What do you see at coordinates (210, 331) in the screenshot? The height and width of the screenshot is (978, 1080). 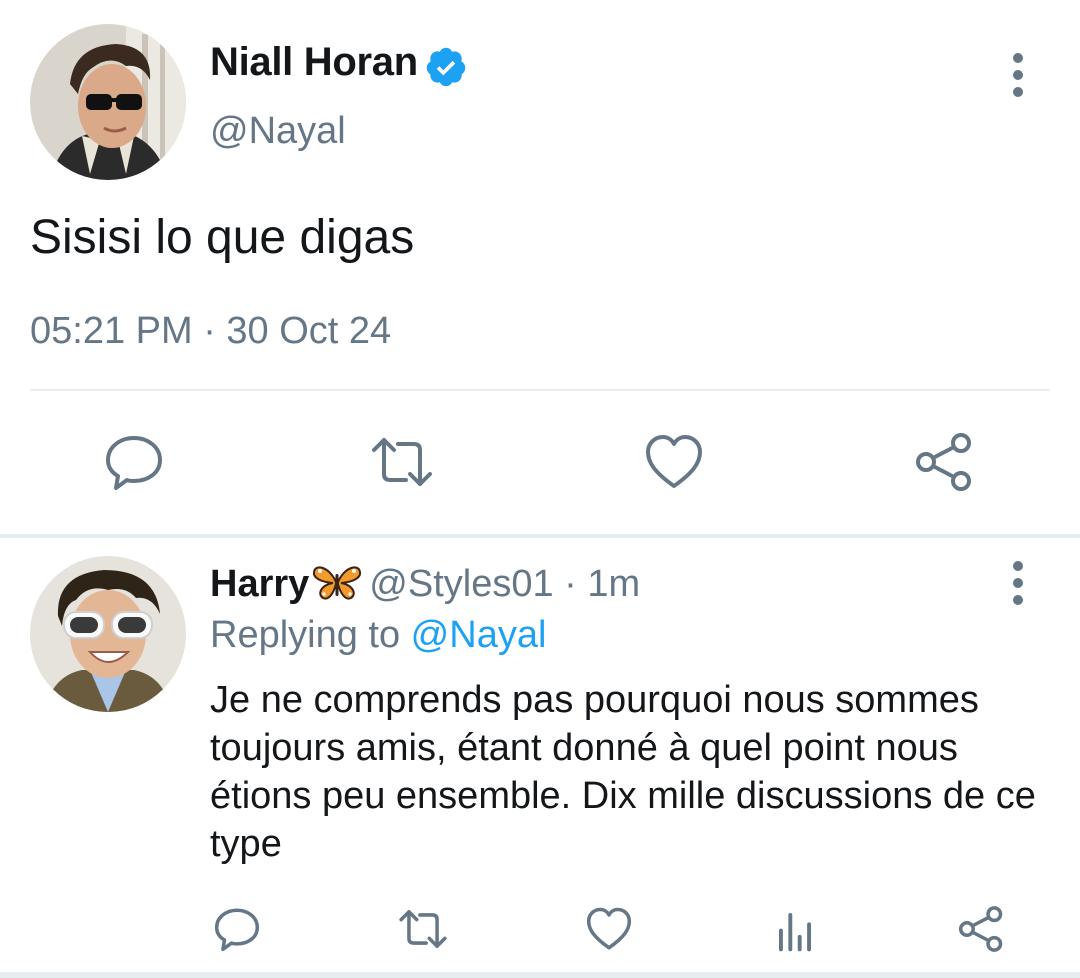 I see `tweet-timestamp: 05:21 PM · 30 Oct 24` at bounding box center [210, 331].